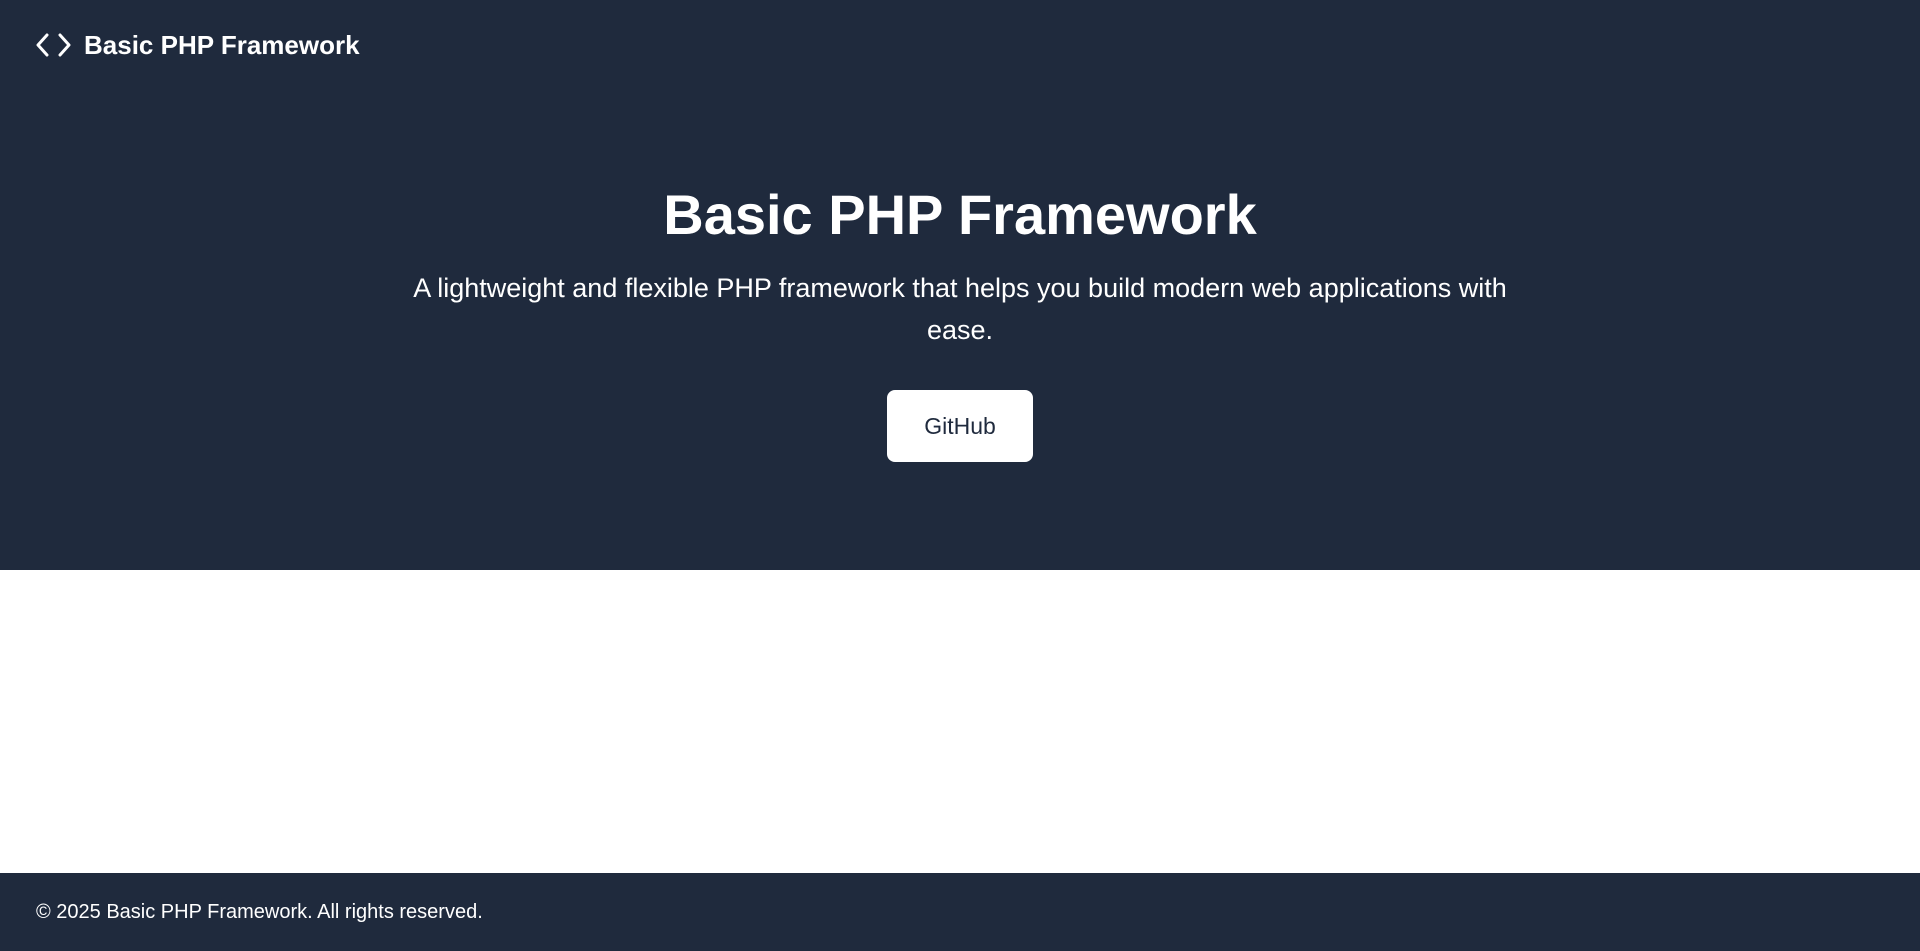 The height and width of the screenshot is (951, 1920). I want to click on hero-title: Basic PHP Framework, so click(960, 214).